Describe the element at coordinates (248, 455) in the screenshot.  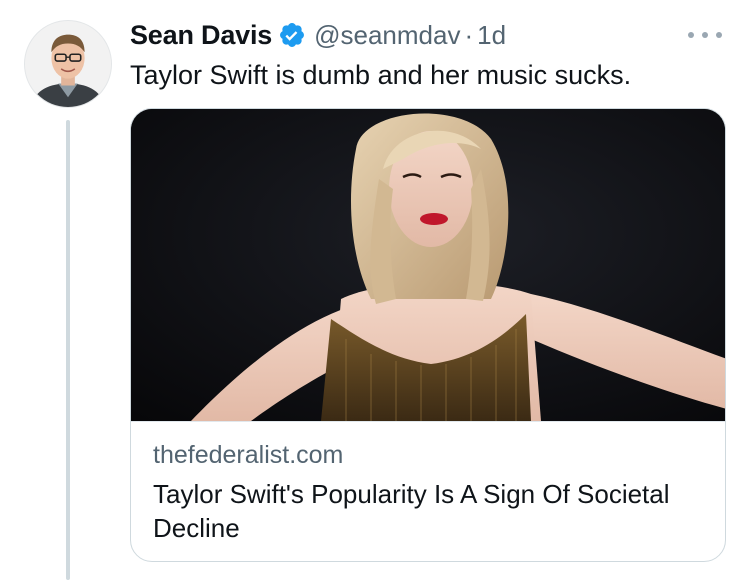
I see `card-domain: thefederalist.com` at that location.